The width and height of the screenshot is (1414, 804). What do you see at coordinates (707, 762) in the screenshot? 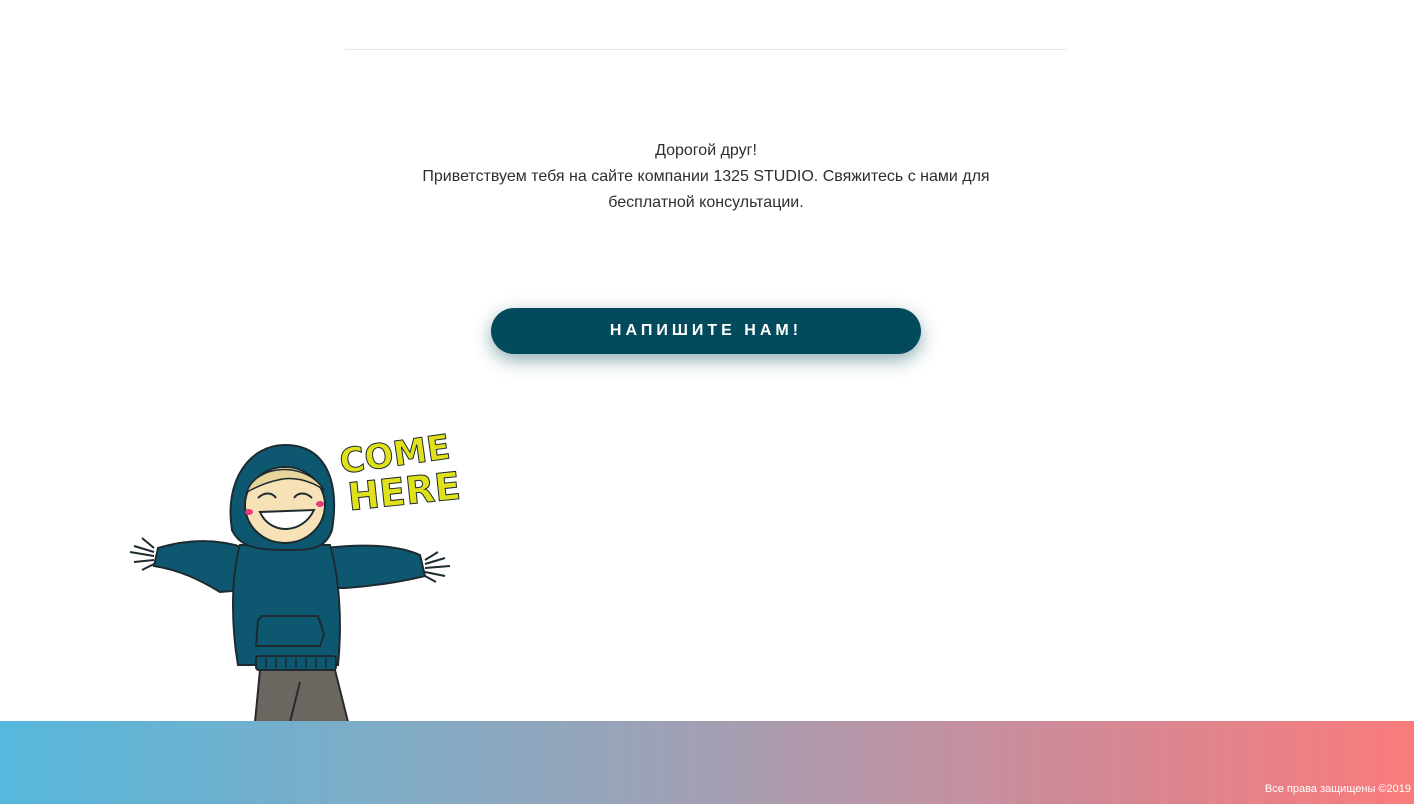
I see `footer: Все права защищены ©2019` at bounding box center [707, 762].